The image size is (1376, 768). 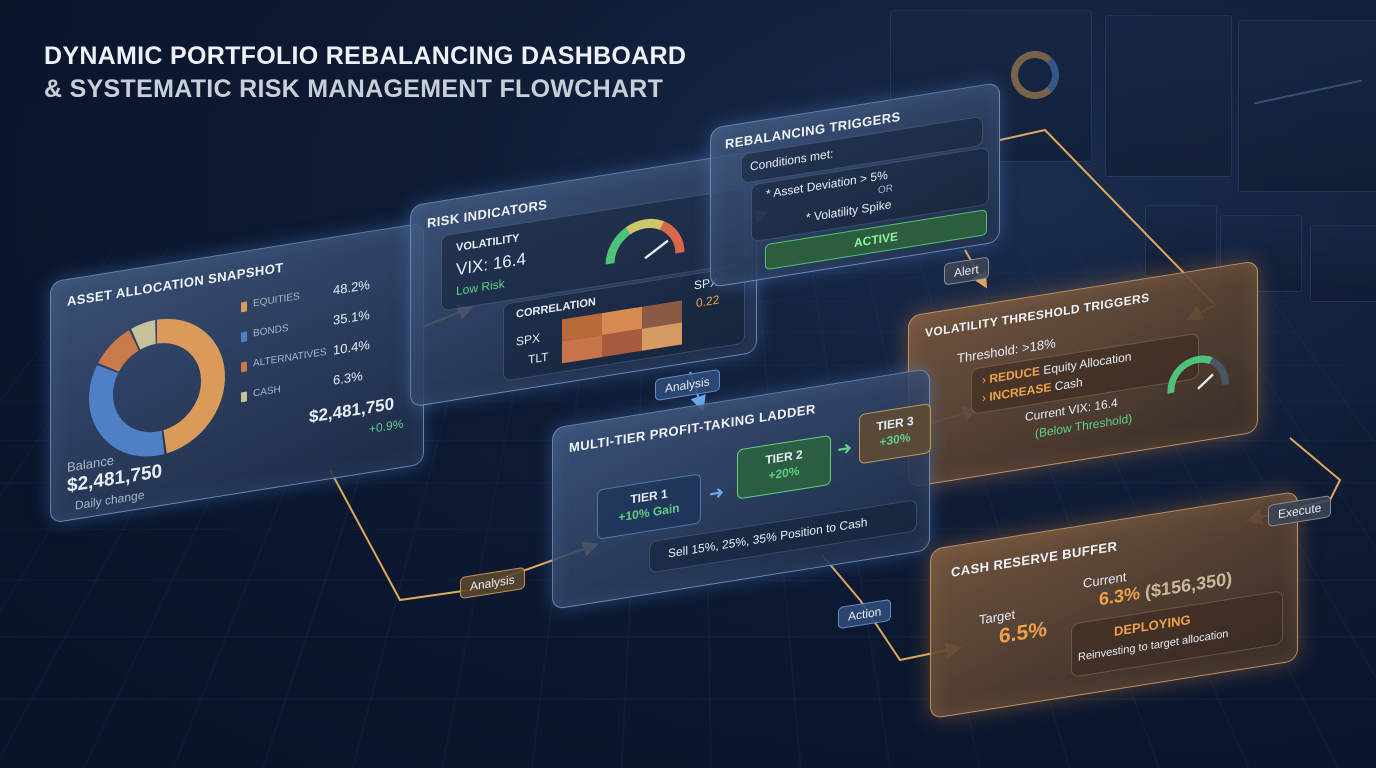 I want to click on correlation-value: 0.22, so click(x=708, y=301).